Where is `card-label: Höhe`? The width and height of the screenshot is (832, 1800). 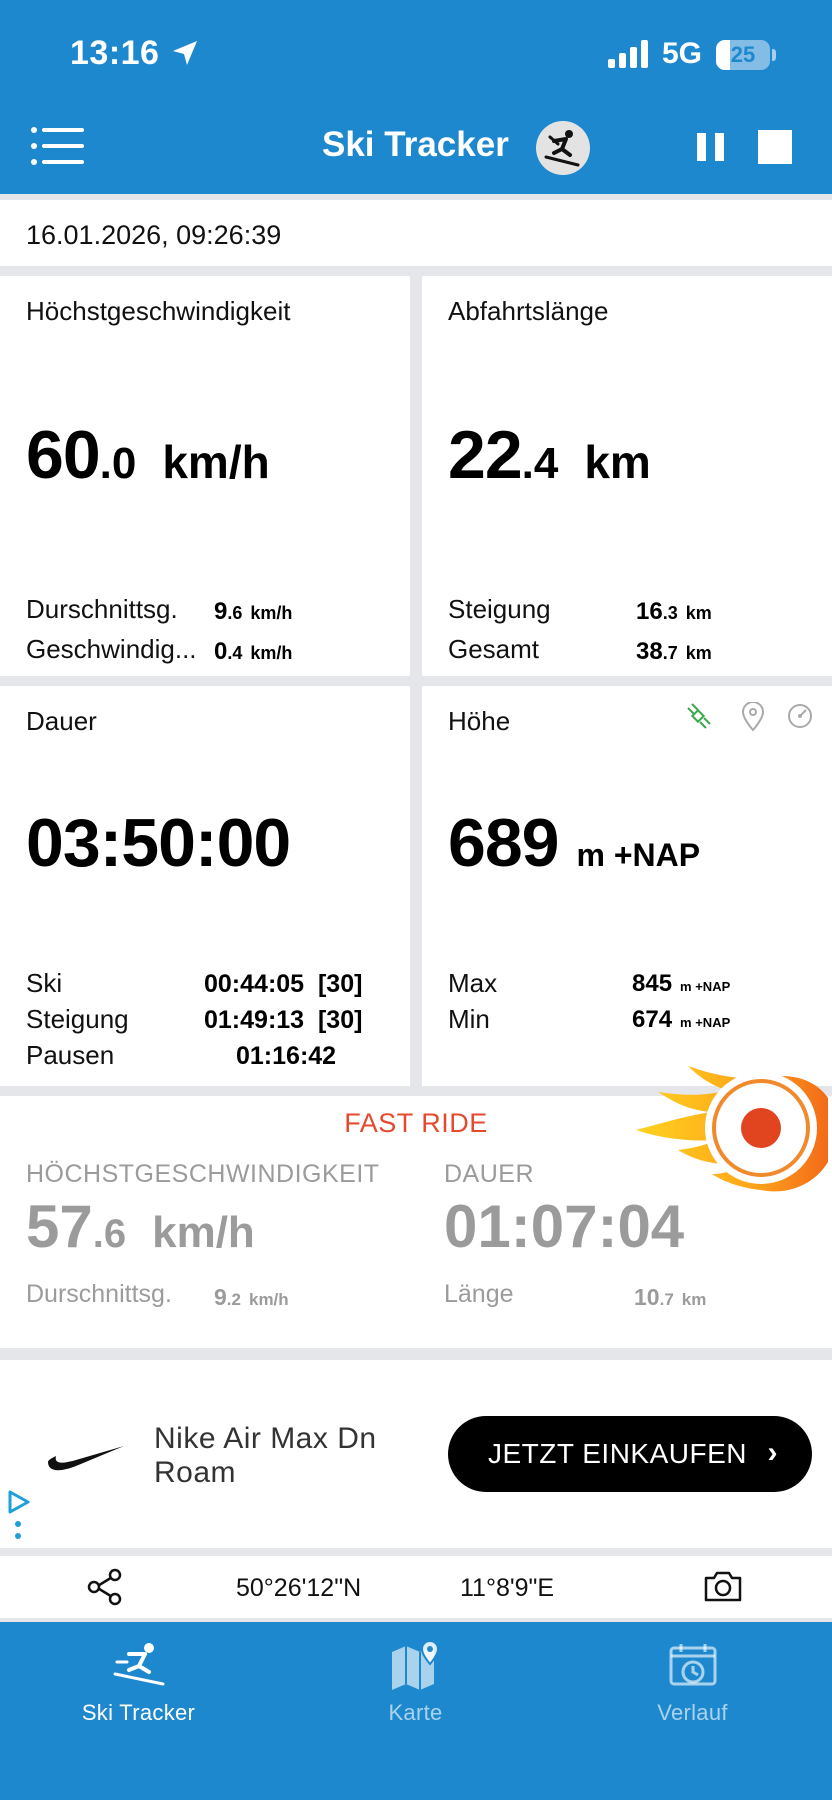
card-label: Höhe is located at coordinates (479, 721).